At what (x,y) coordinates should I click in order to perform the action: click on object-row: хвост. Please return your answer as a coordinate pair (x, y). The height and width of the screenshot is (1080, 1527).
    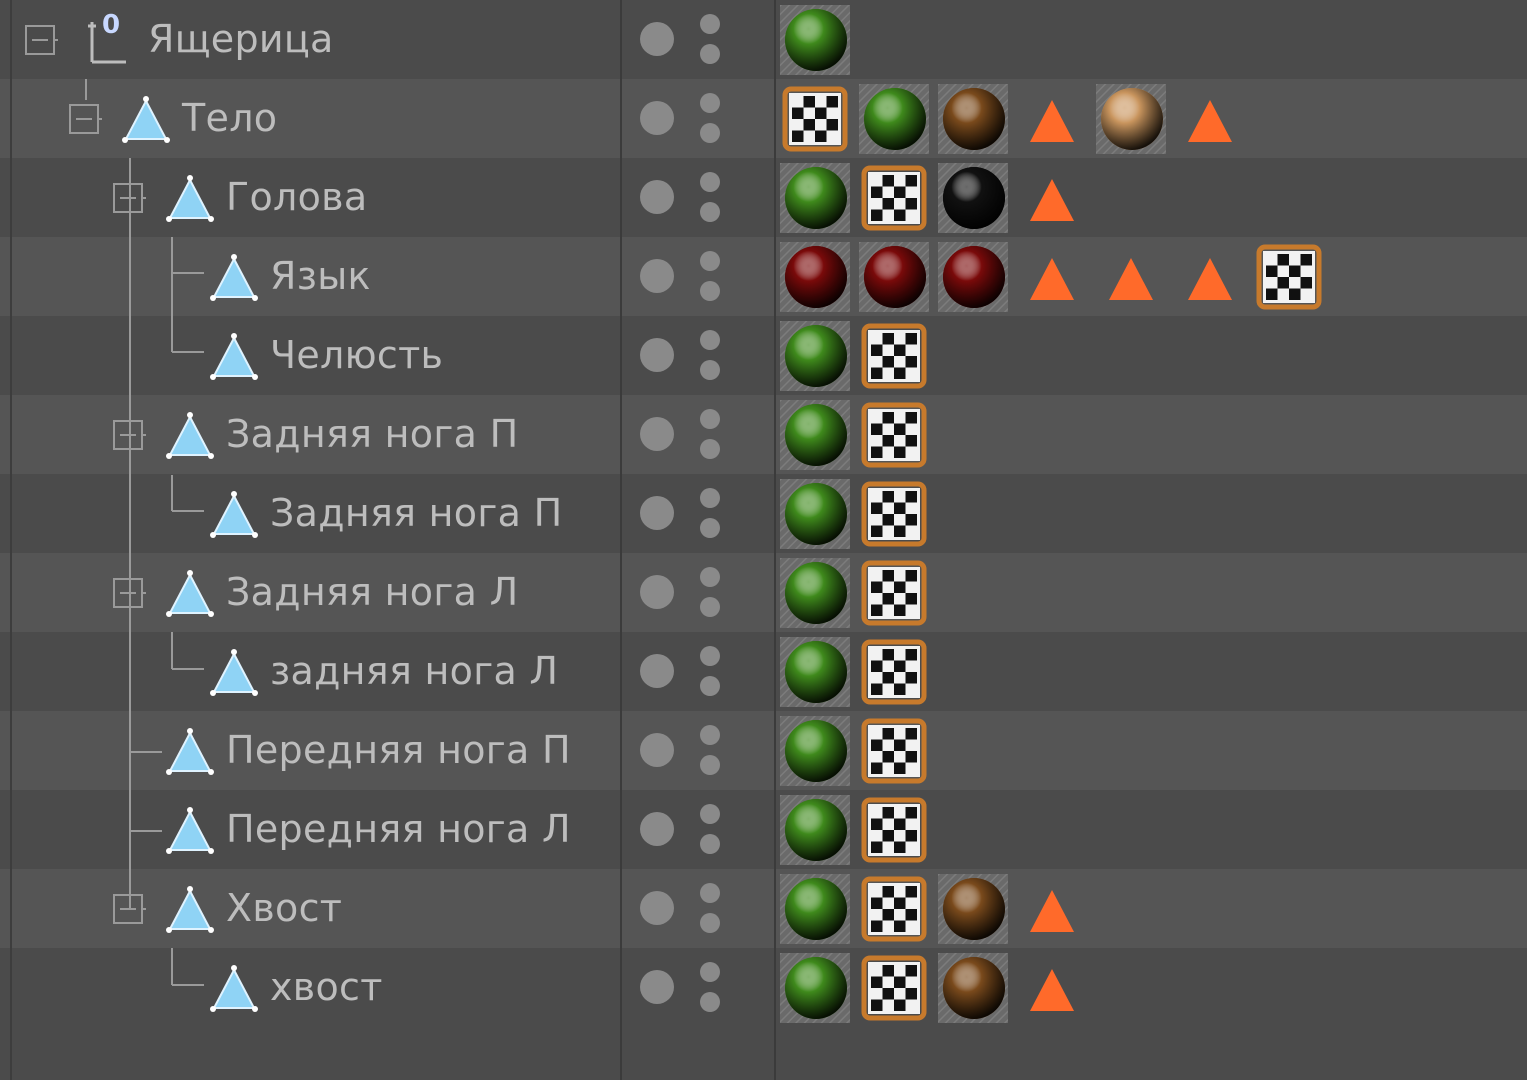
    Looking at the image, I should click on (763, 987).